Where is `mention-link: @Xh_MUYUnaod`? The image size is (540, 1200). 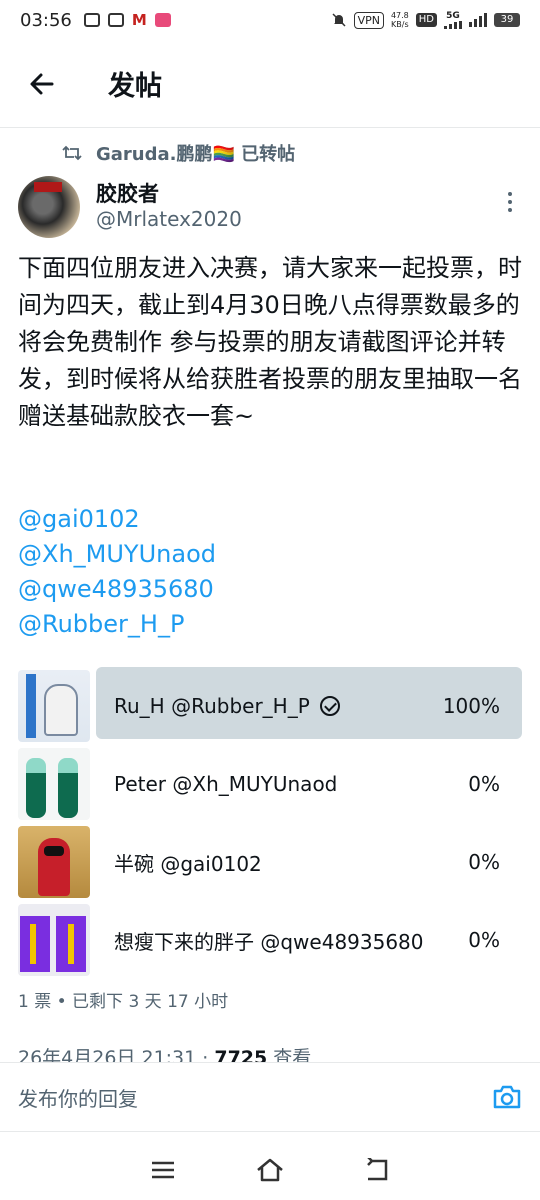 mention-link: @Xh_MUYUnaod is located at coordinates (117, 554).